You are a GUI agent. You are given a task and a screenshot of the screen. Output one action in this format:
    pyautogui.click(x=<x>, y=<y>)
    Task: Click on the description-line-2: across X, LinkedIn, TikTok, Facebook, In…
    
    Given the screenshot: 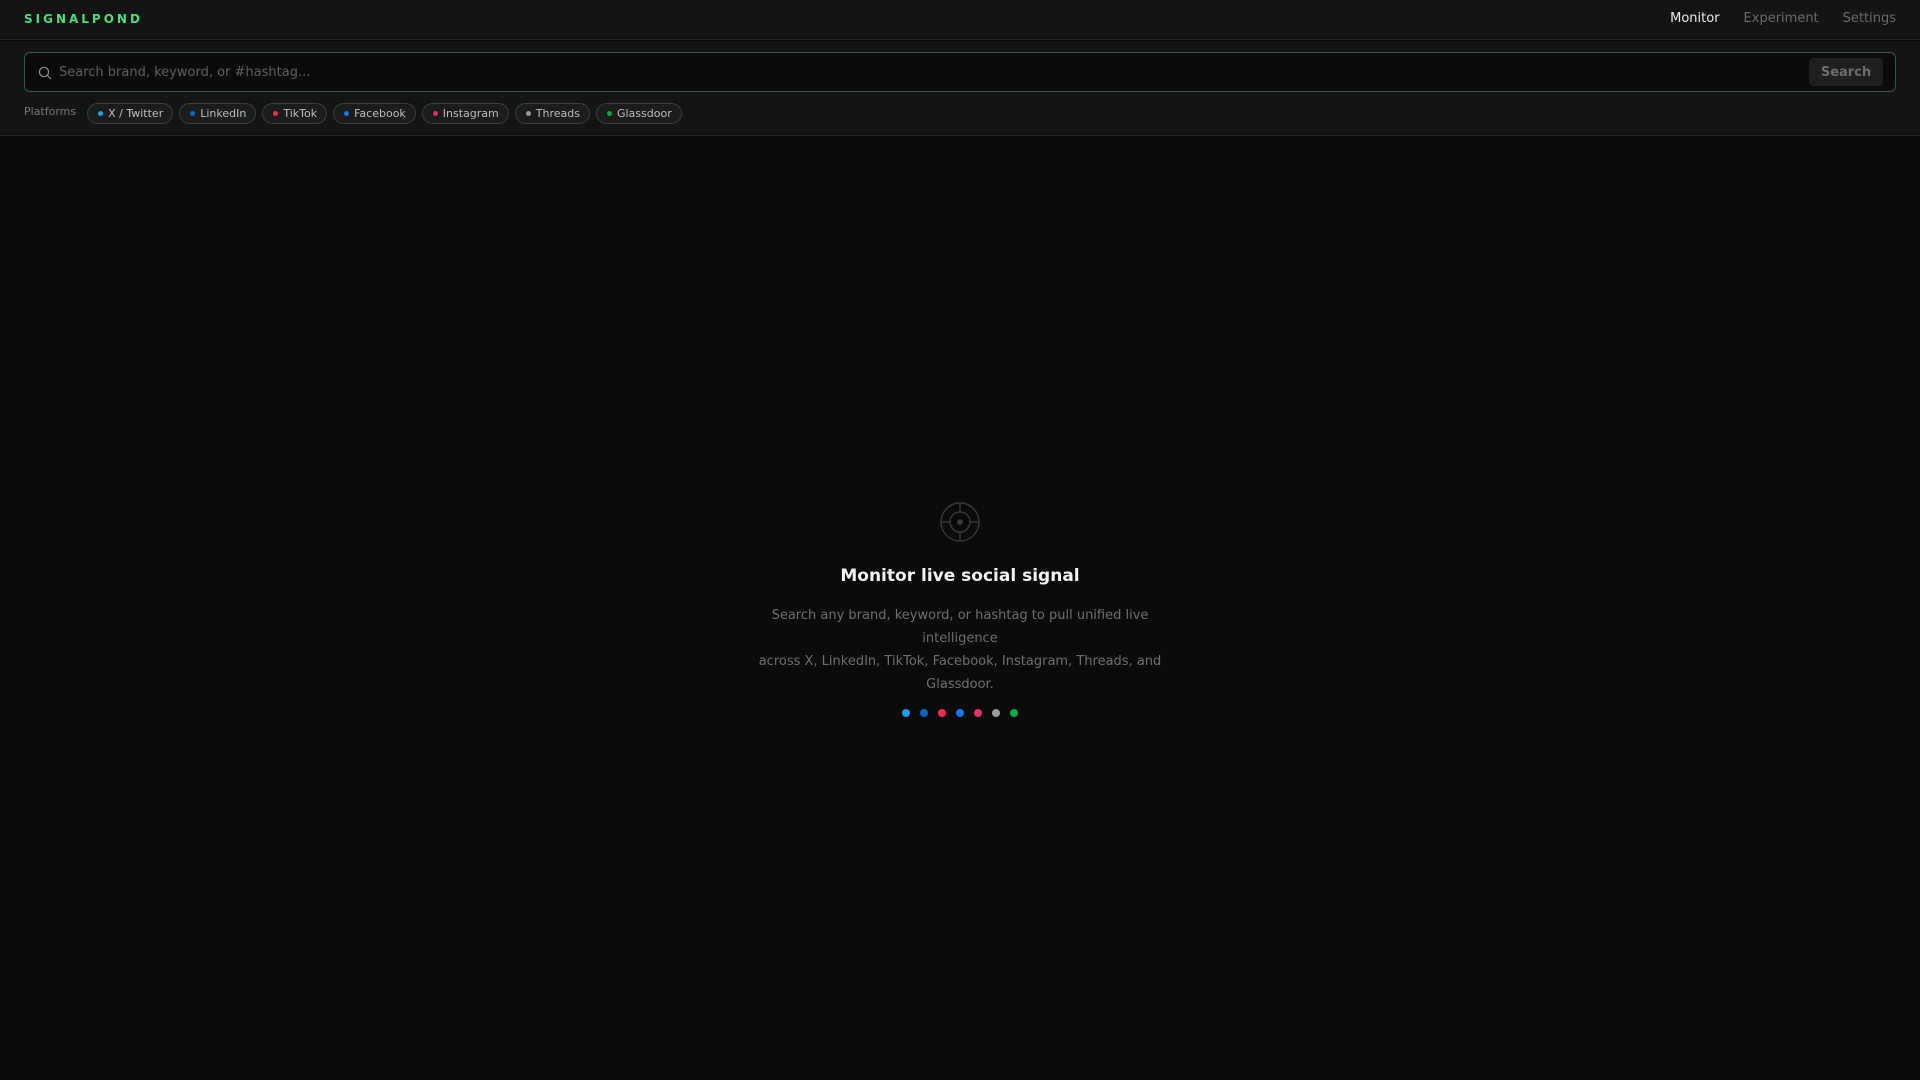 What is the action you would take?
    pyautogui.click(x=960, y=673)
    